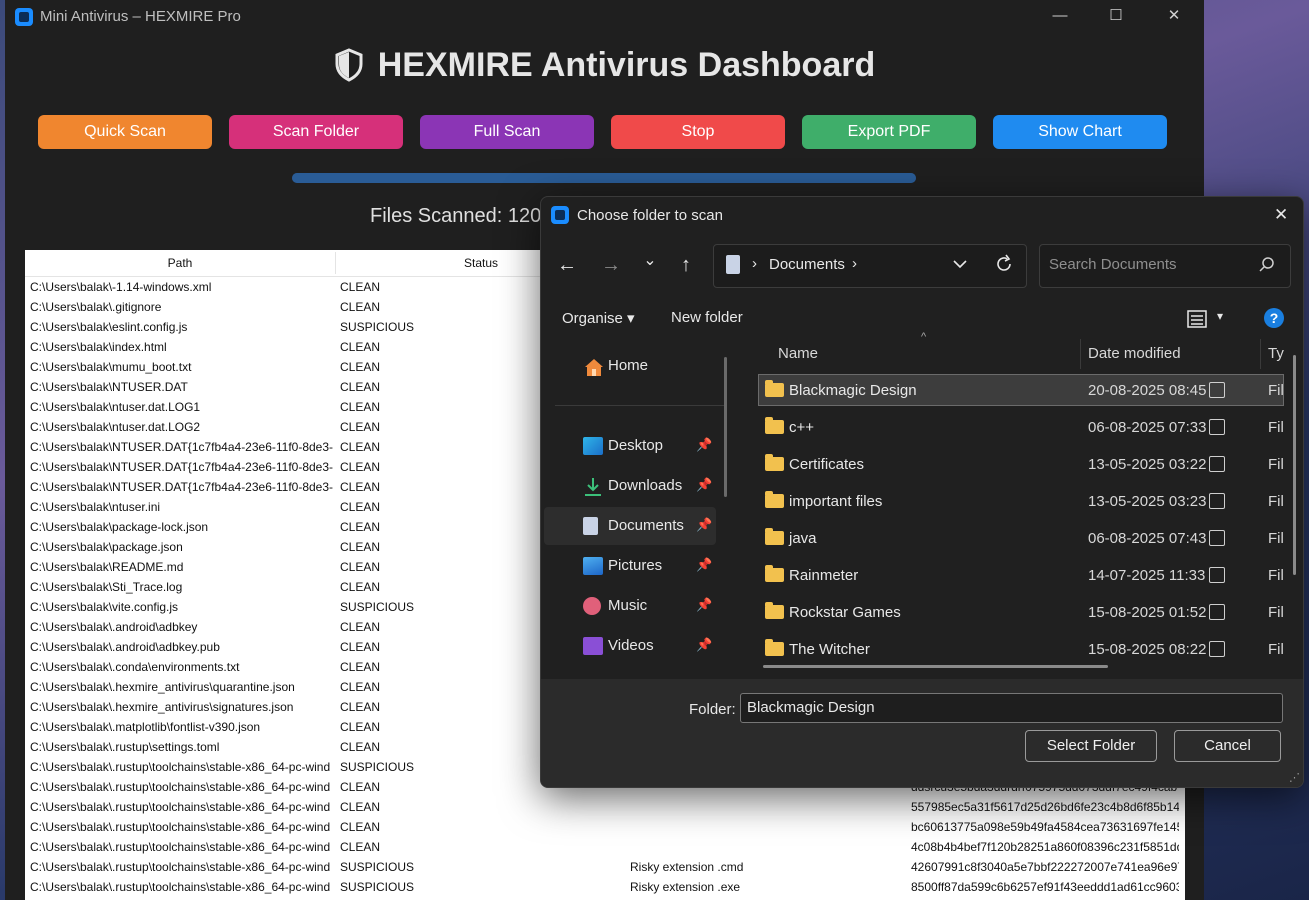 This screenshot has width=1309, height=900. I want to click on sidebar-item-pictures: Pictures 📌, so click(627, 566).